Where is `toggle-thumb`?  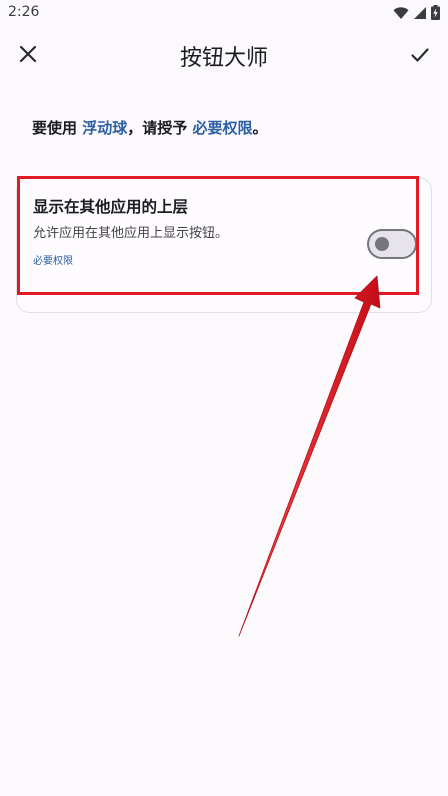 toggle-thumb is located at coordinates (382, 244).